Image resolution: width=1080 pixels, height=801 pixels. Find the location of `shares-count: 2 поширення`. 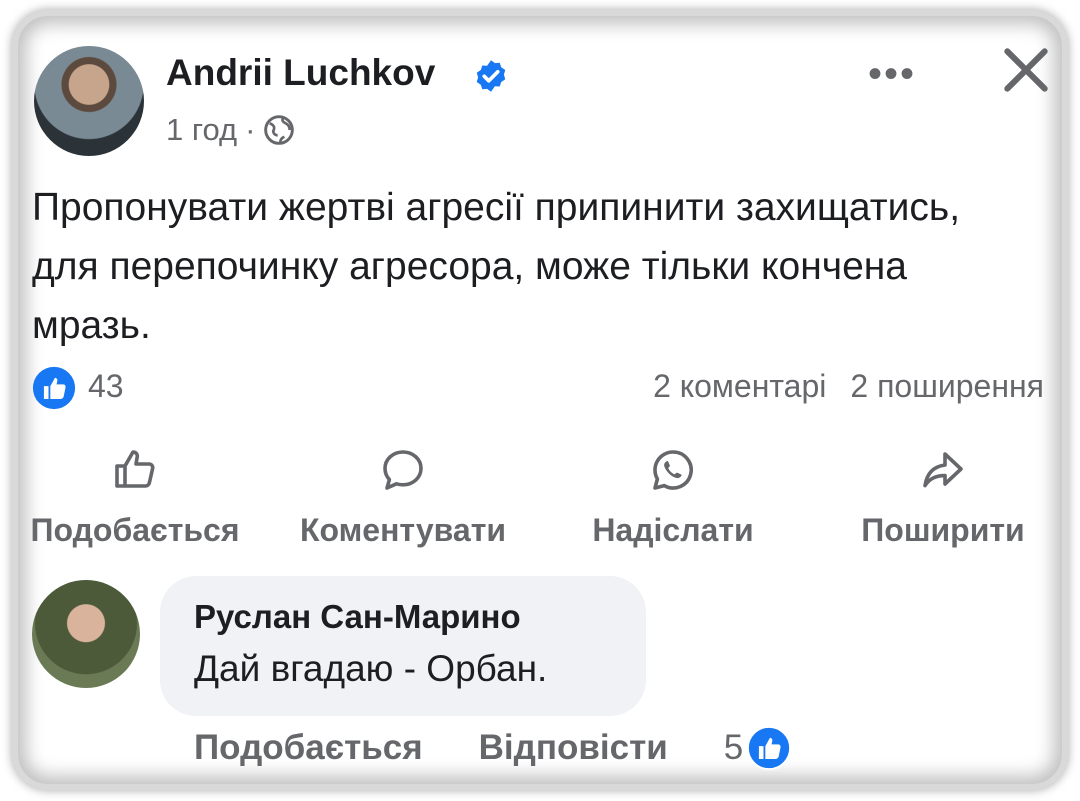

shares-count: 2 поширення is located at coordinates (947, 386).